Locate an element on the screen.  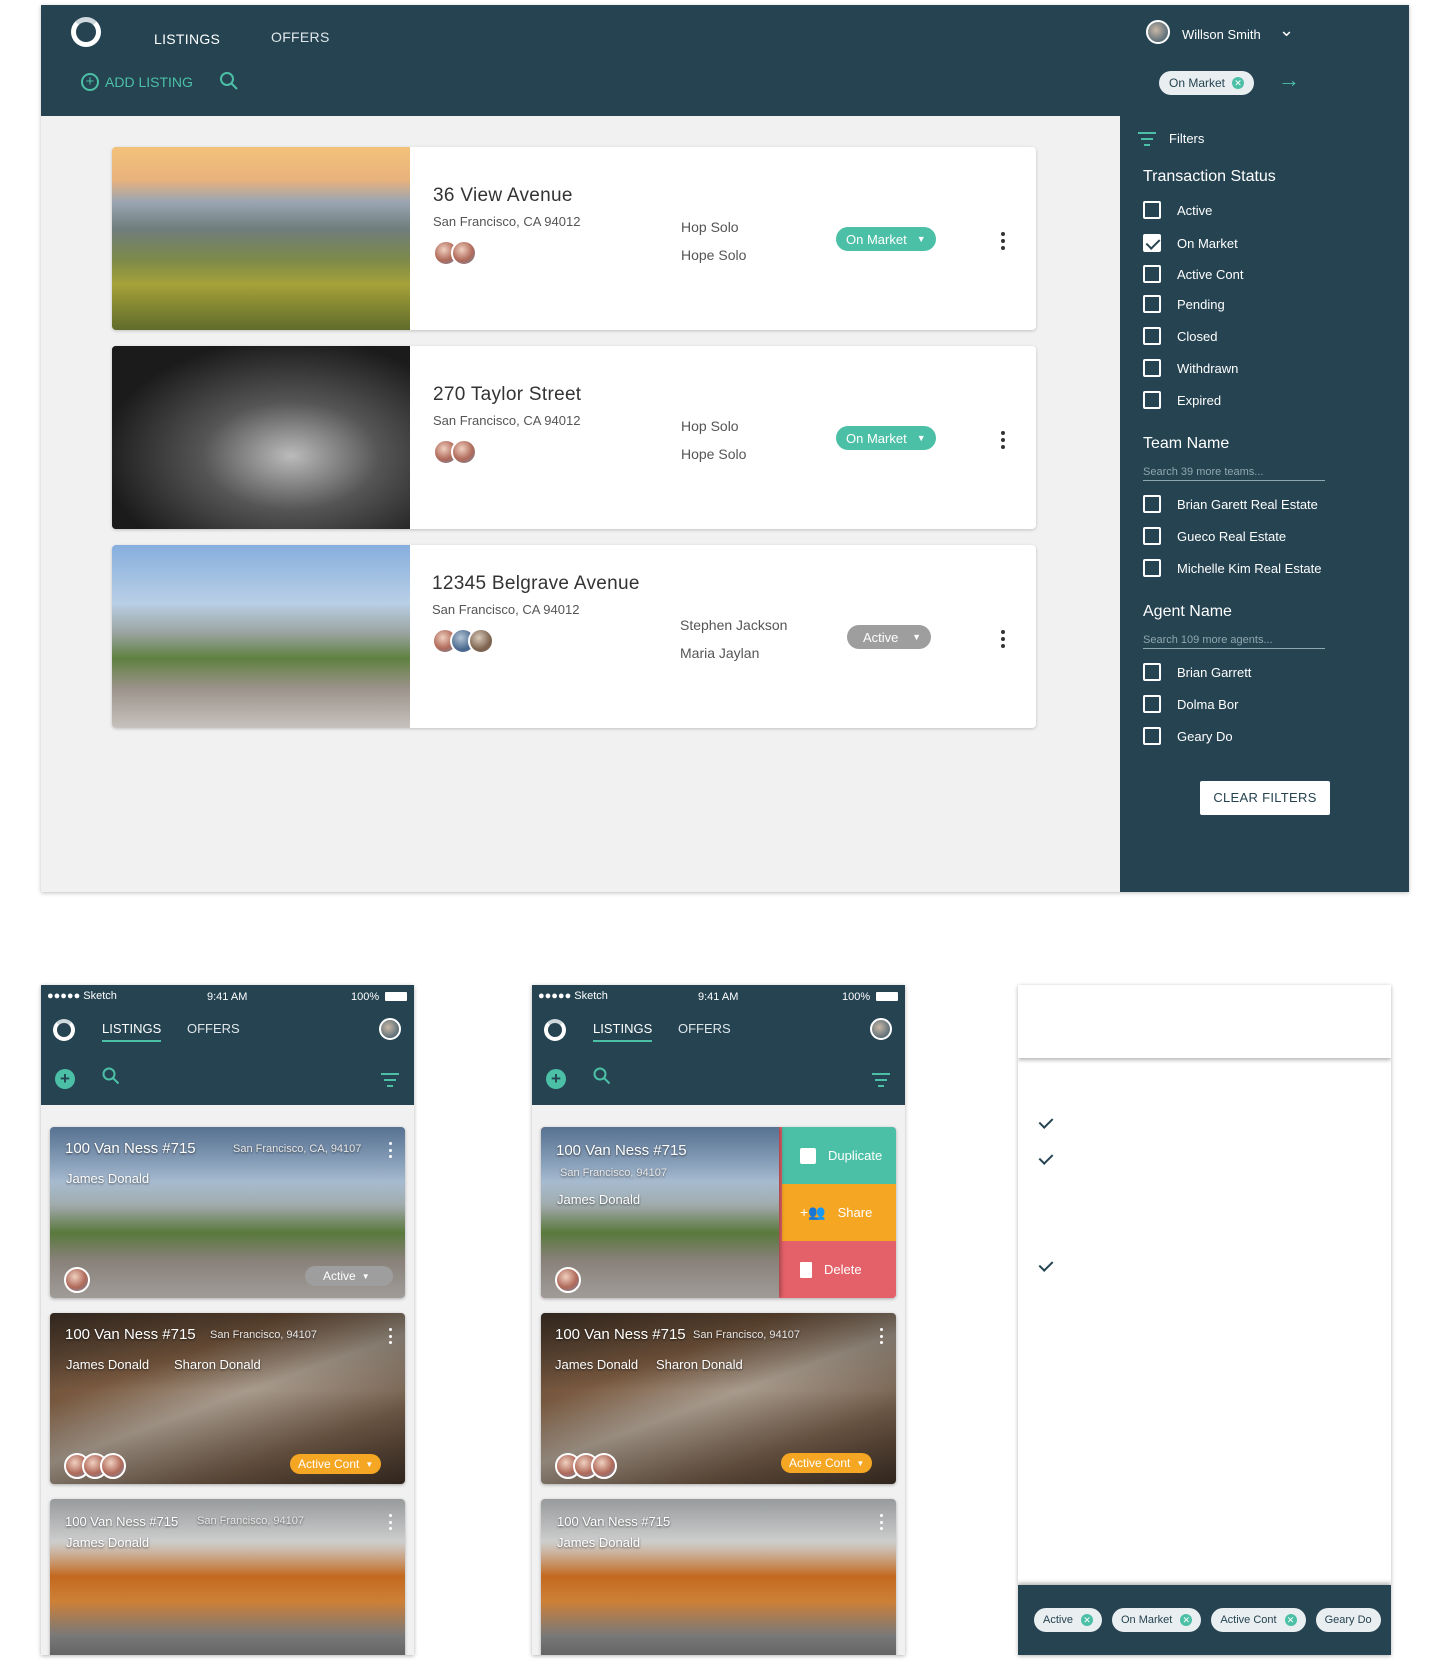
listing-card: 100 Van Ness #715 James Donald is located at coordinates (718, 1577).